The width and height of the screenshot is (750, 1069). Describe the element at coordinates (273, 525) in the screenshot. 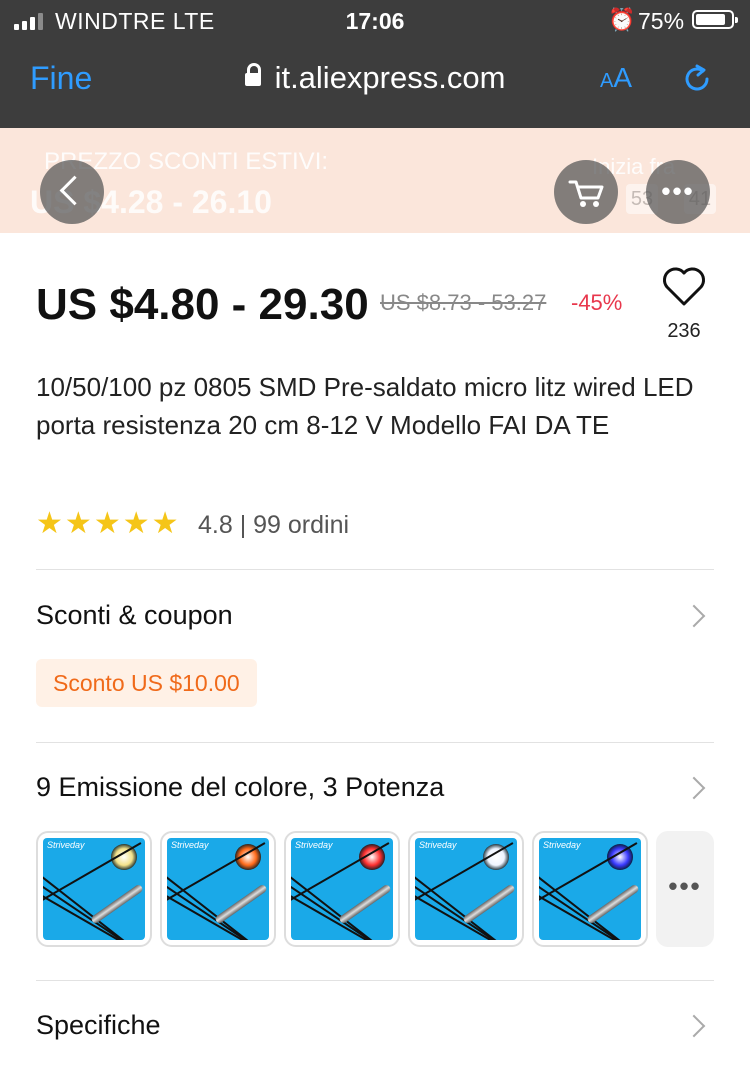

I see `rating-summary: 4.8 | 99 ordini` at that location.